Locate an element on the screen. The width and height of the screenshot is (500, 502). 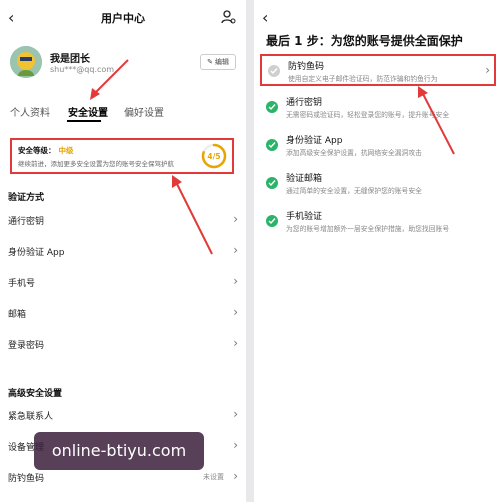
protection-item: 身份验证 App 添加高级安全保护设置，抗网络安全漏洞攻击 is located at coordinates (378, 146).